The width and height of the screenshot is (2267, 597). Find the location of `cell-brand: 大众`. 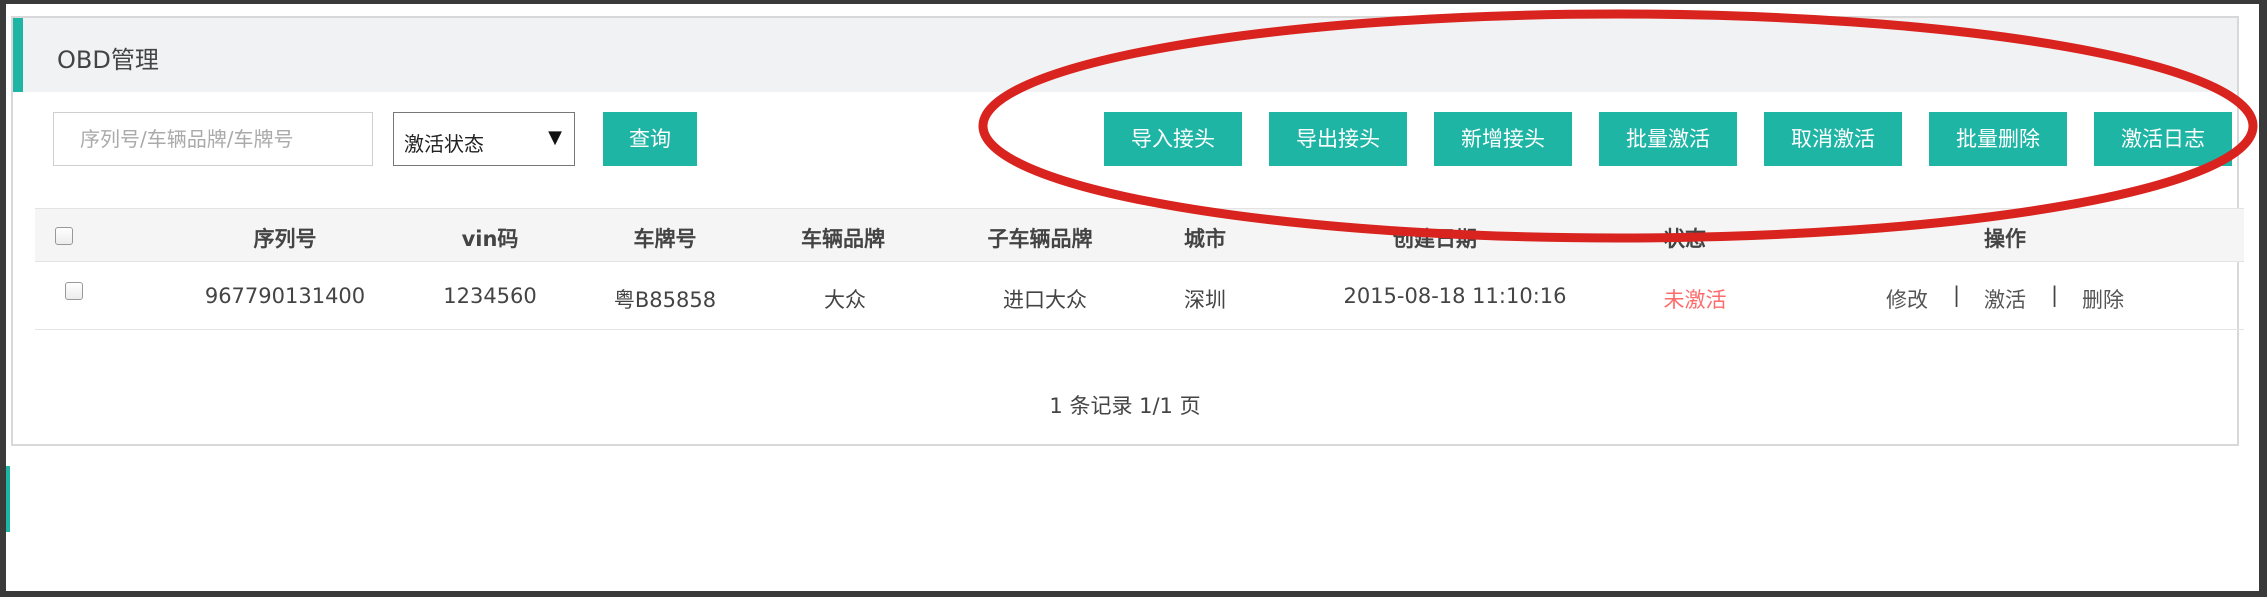

cell-brand: 大众 is located at coordinates (845, 300).